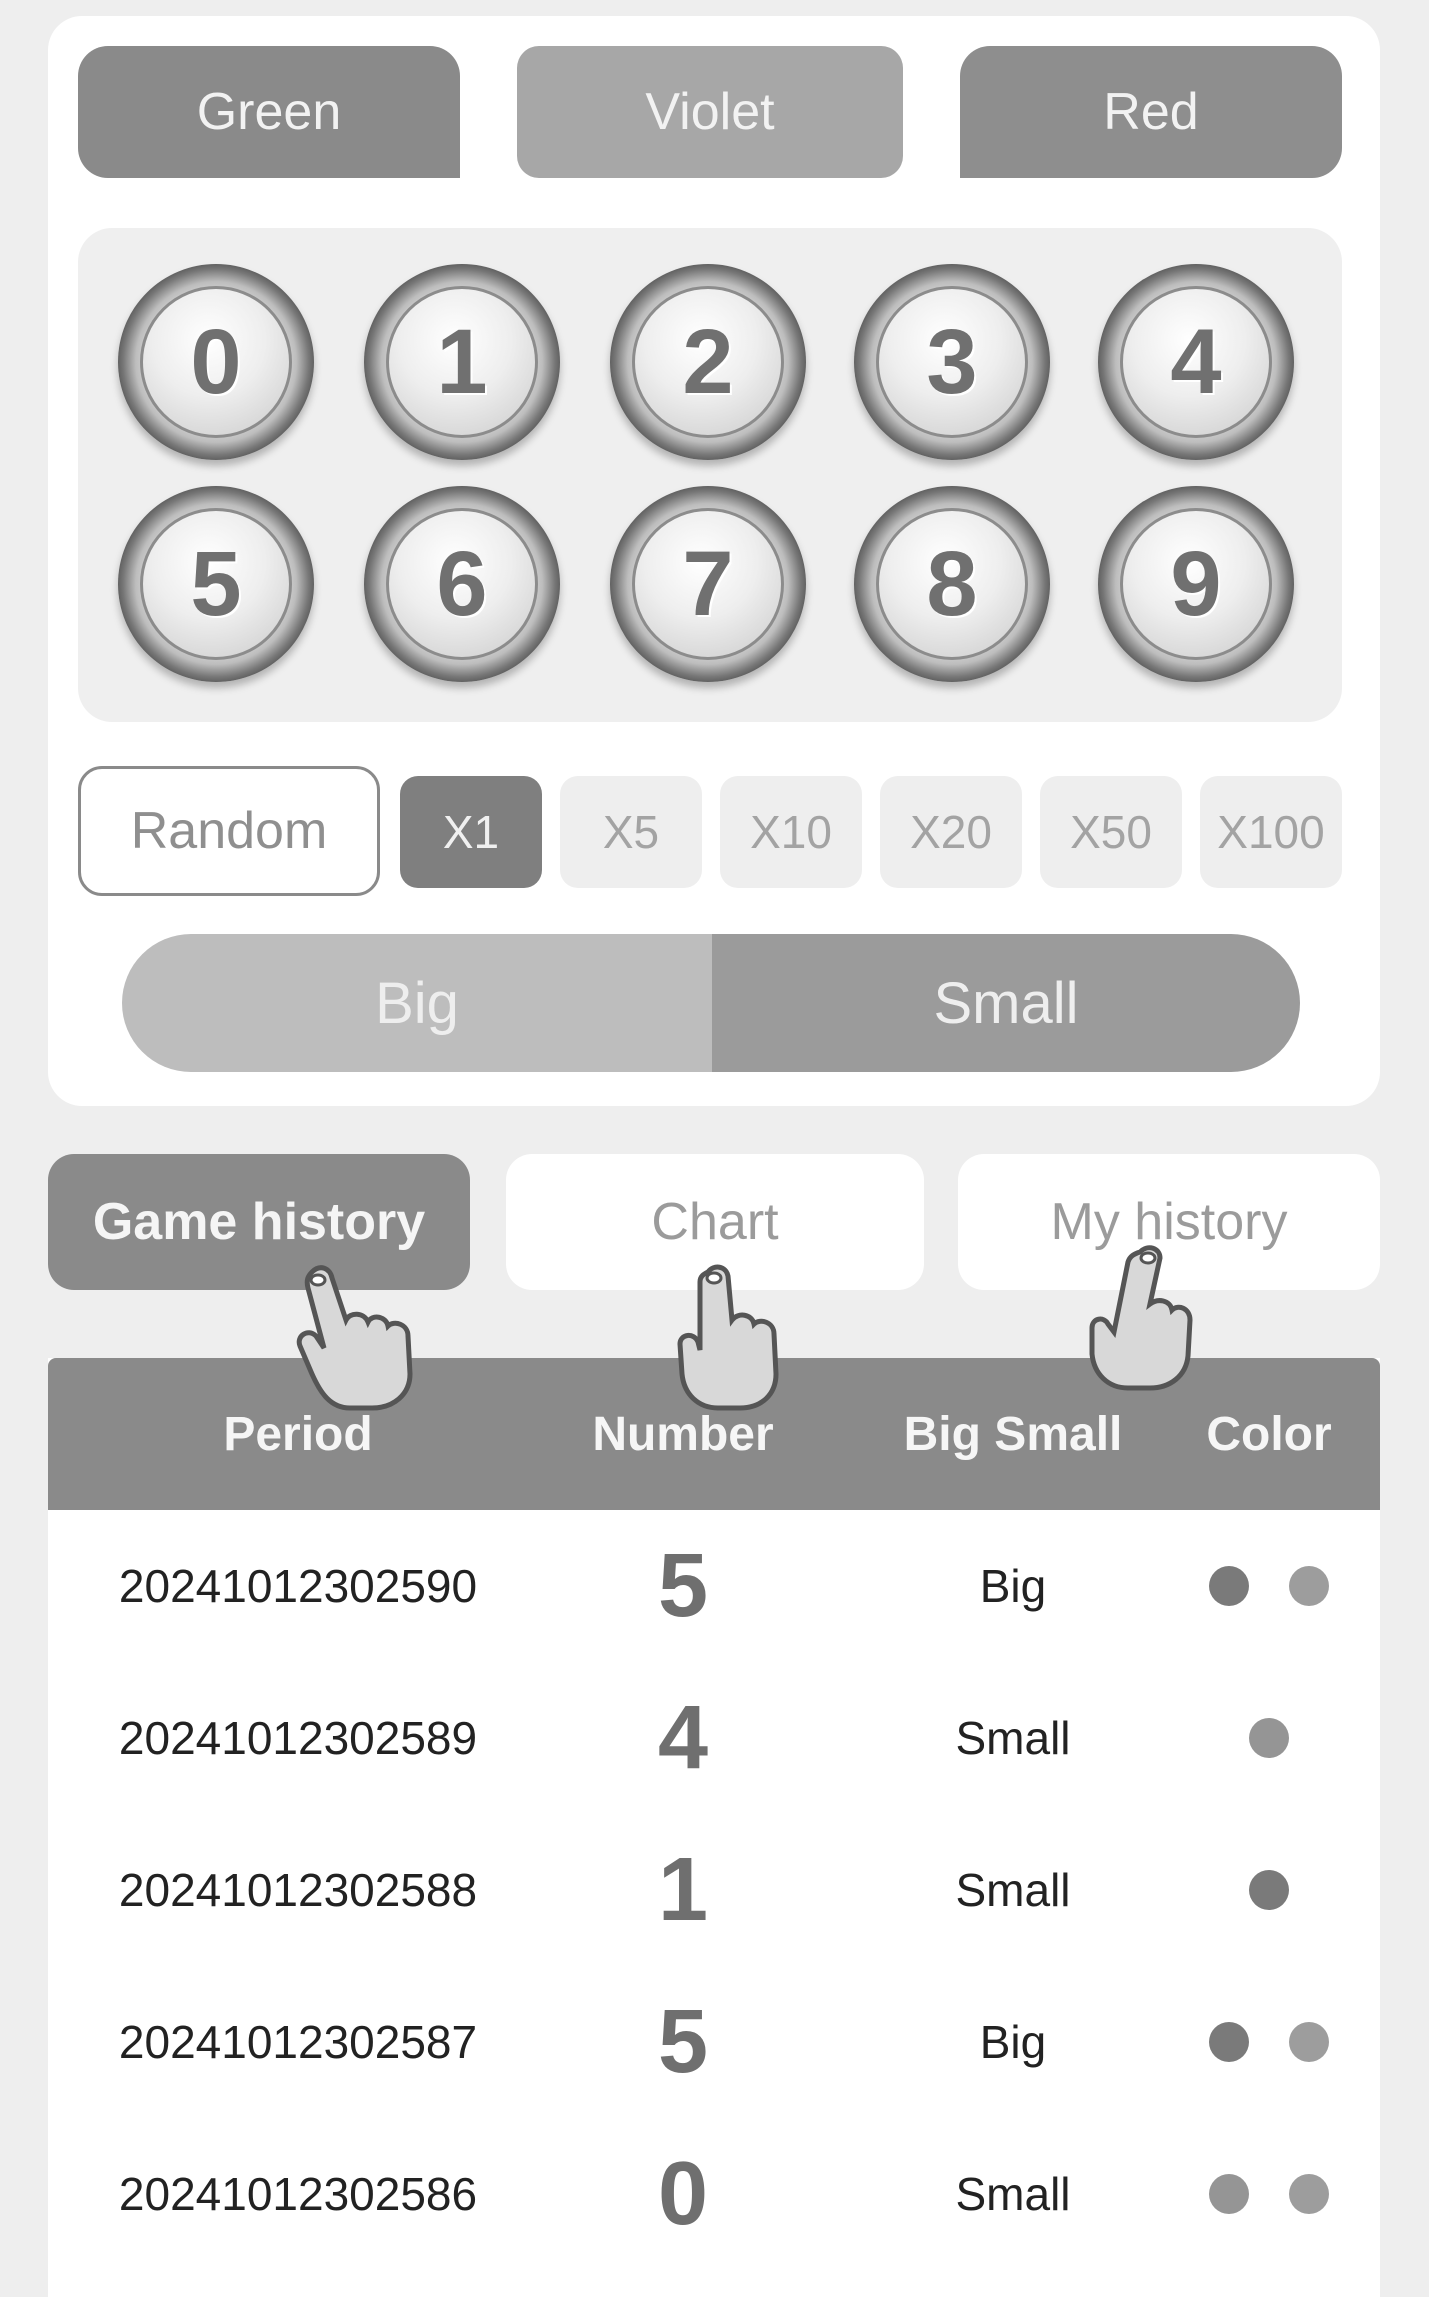 The width and height of the screenshot is (1429, 2297). I want to click on ball-label: 3, so click(952, 361).